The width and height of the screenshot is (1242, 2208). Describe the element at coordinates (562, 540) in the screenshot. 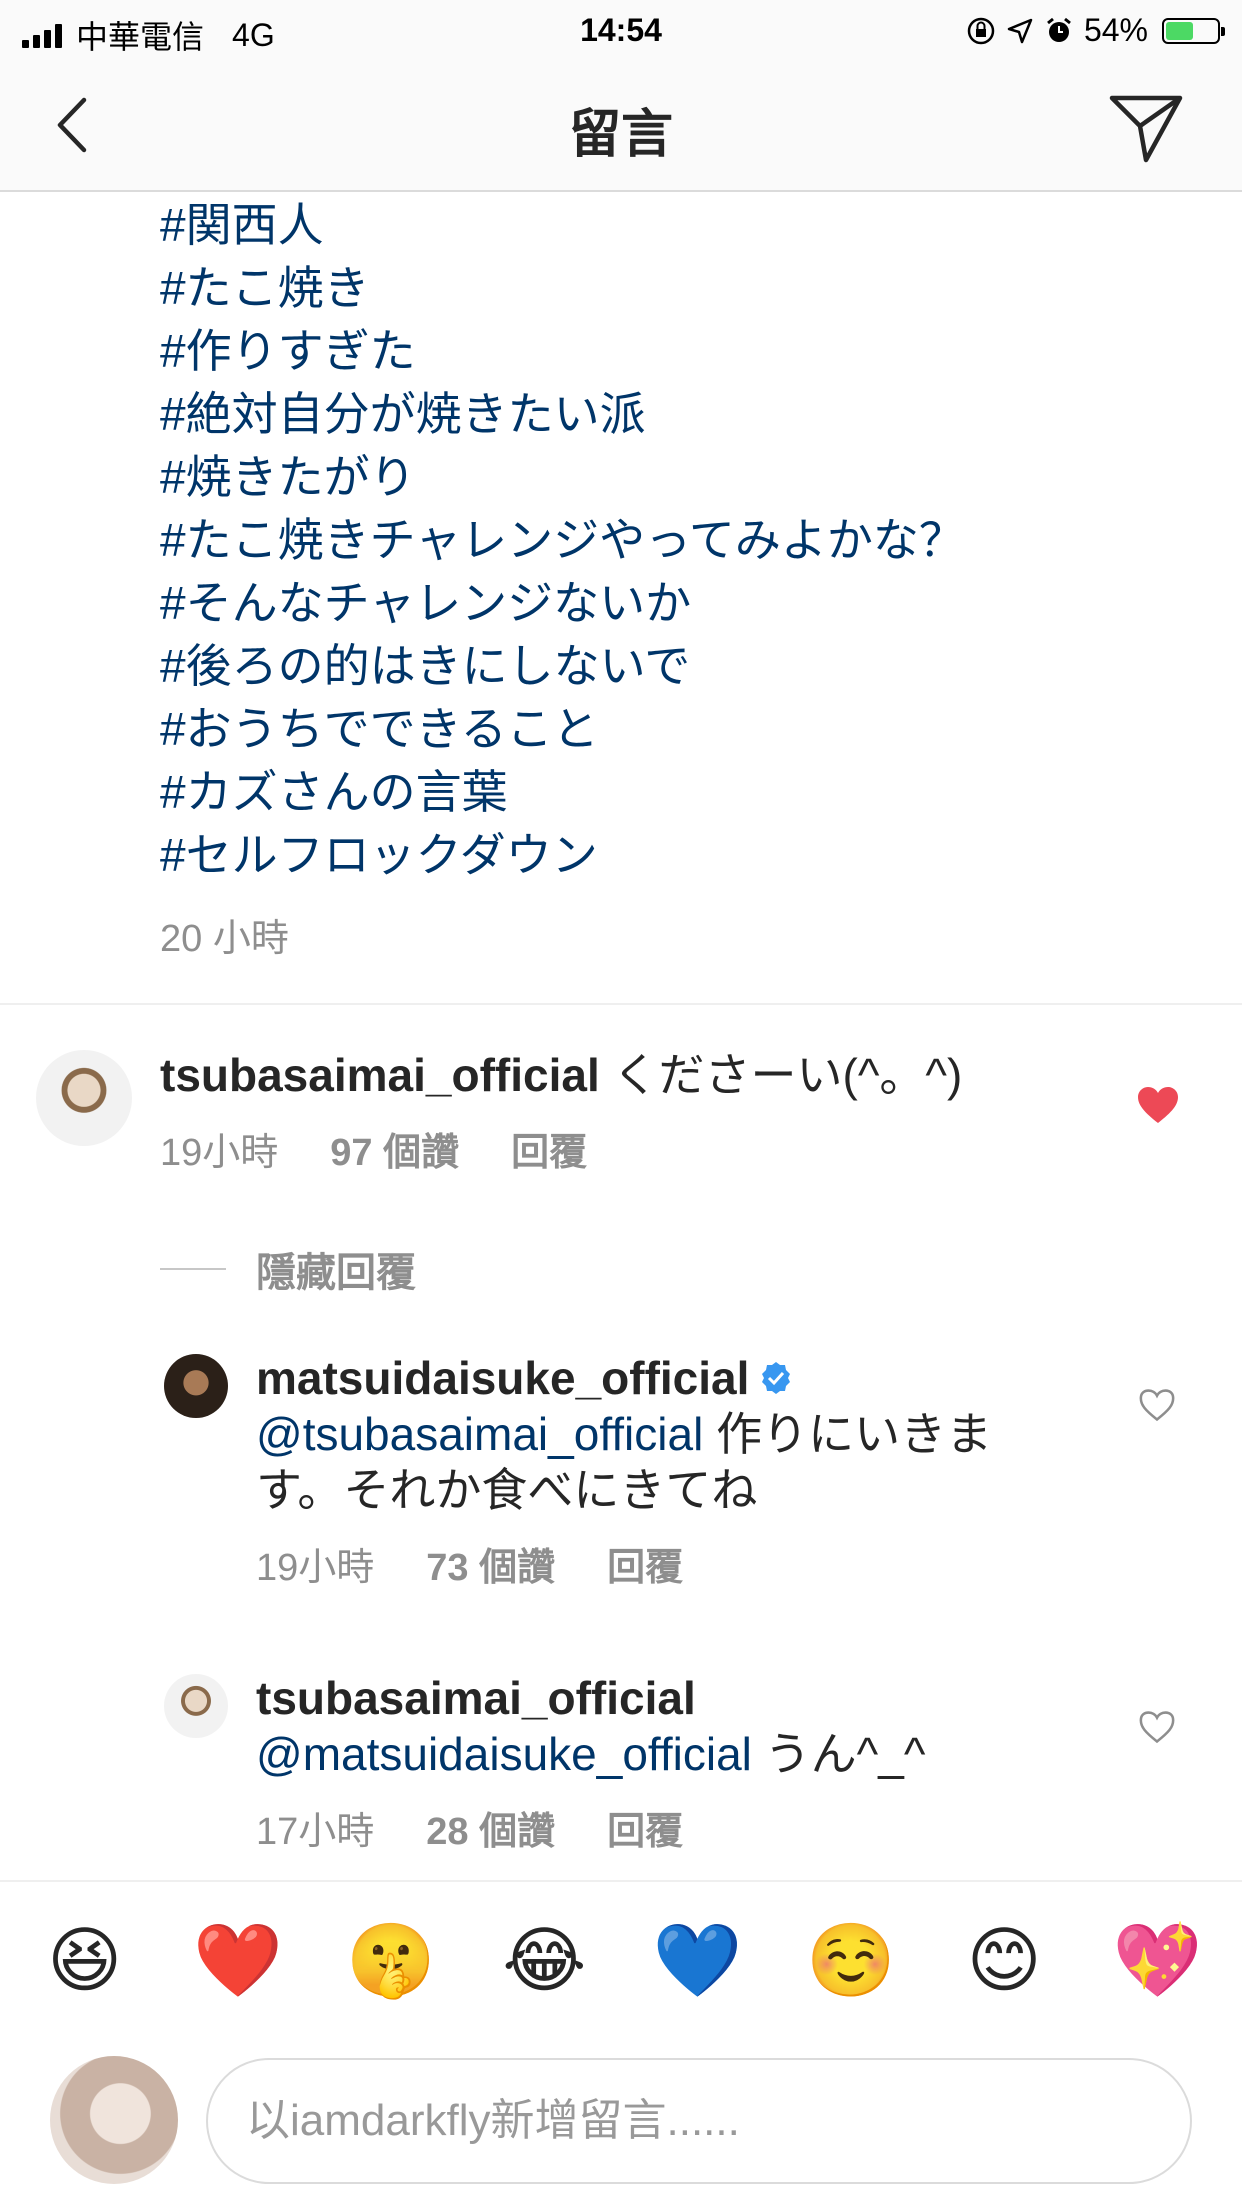

I see `hashtag-link: #たこ焼きチャレンジやってみよかな？` at that location.